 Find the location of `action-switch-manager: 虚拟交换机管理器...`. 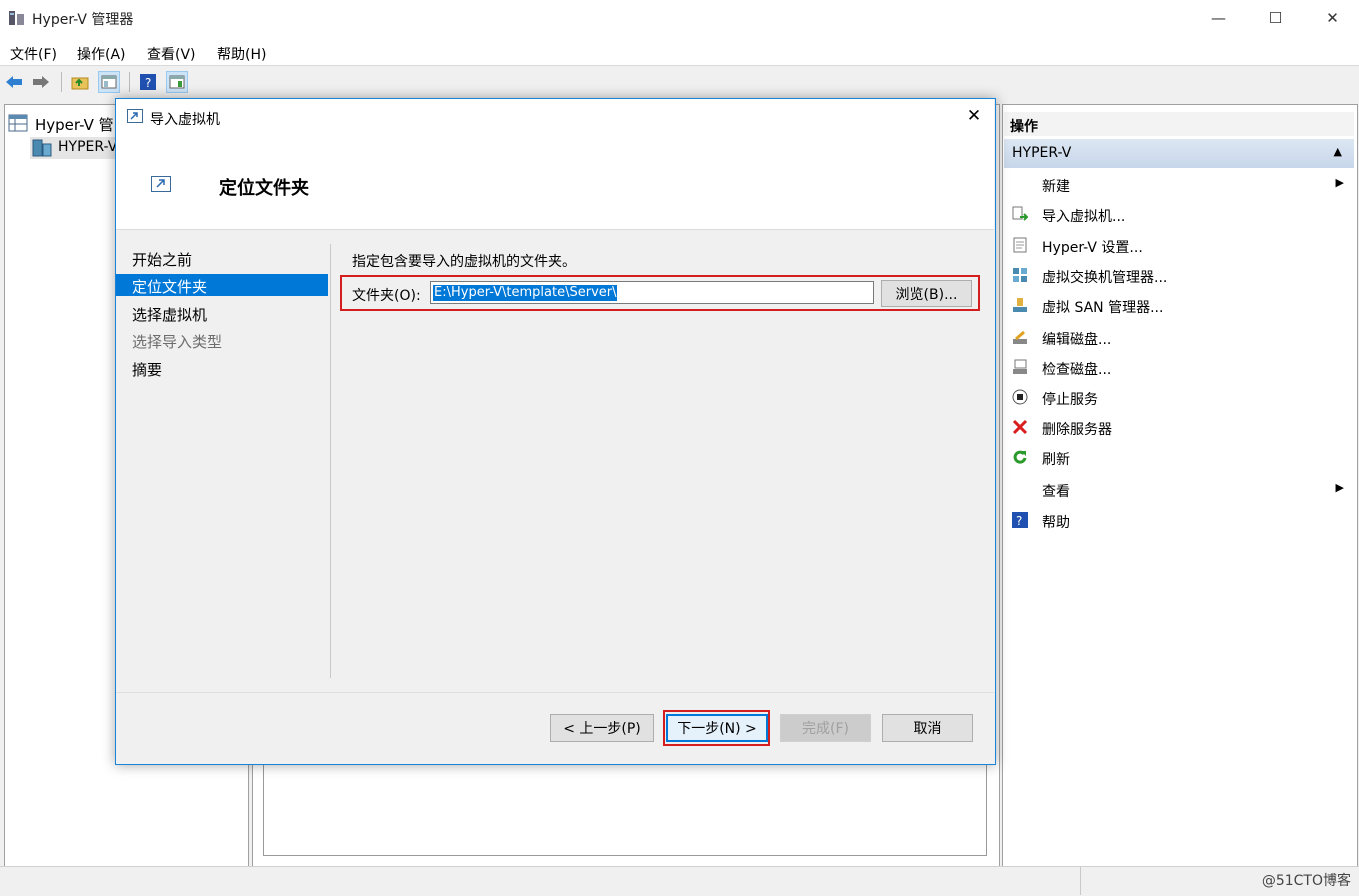

action-switch-manager: 虚拟交换机管理器... is located at coordinates (1179, 275).